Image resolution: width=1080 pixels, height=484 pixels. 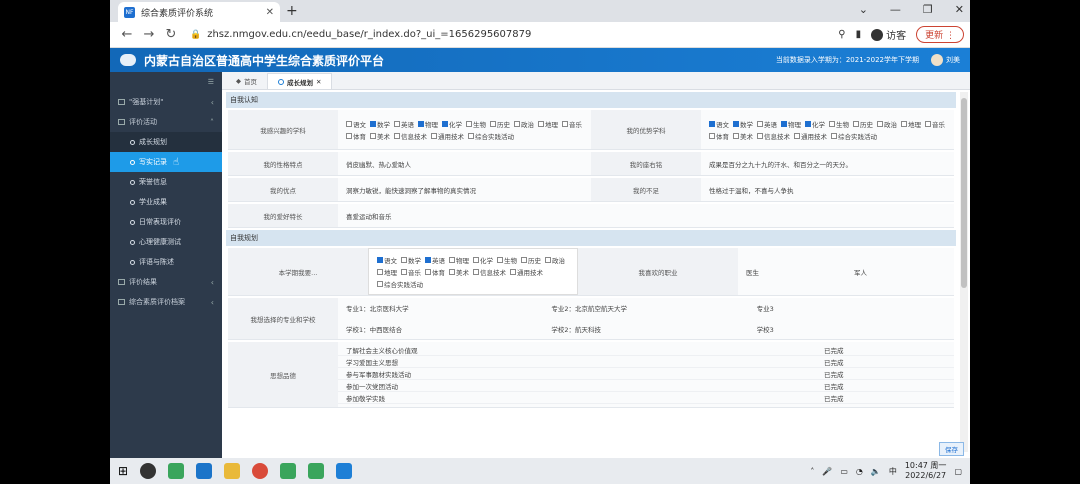 I want to click on major-1: 专业1：北京医科大学, so click(x=440, y=308).